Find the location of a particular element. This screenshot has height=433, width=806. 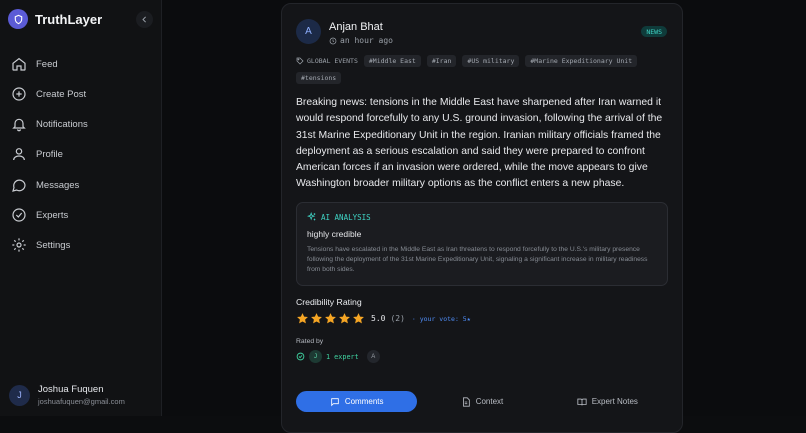

category-text: GLOBAL EVENTS is located at coordinates (332, 61).